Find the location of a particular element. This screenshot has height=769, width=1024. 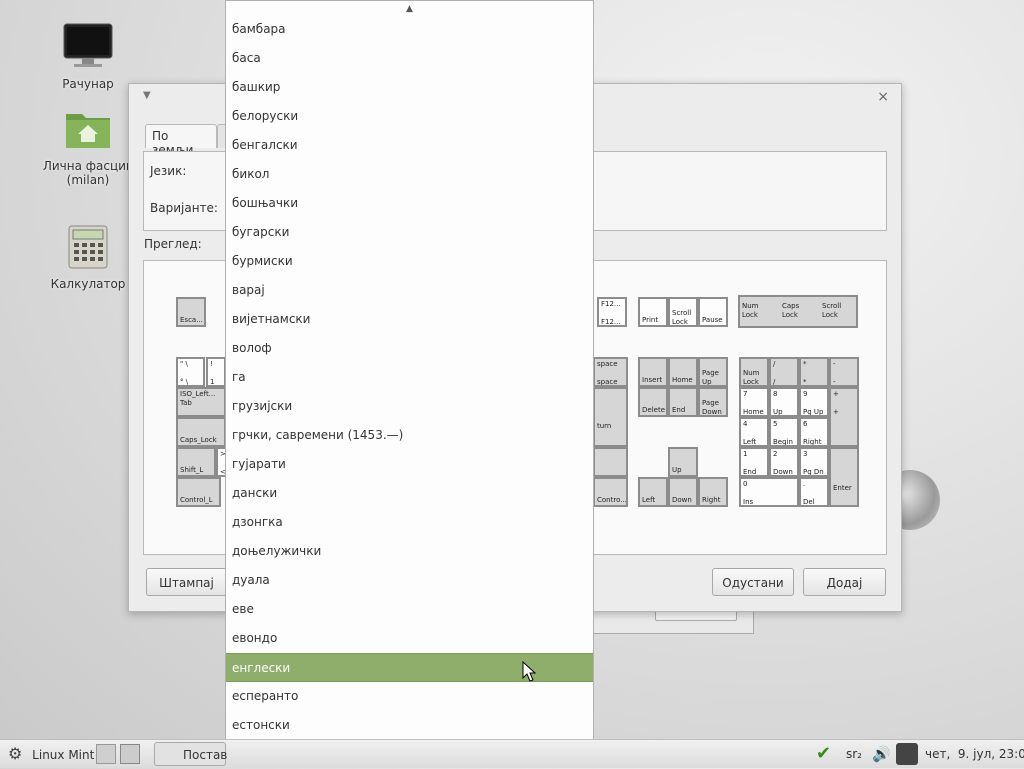

key-shift-right is located at coordinates (610, 462).